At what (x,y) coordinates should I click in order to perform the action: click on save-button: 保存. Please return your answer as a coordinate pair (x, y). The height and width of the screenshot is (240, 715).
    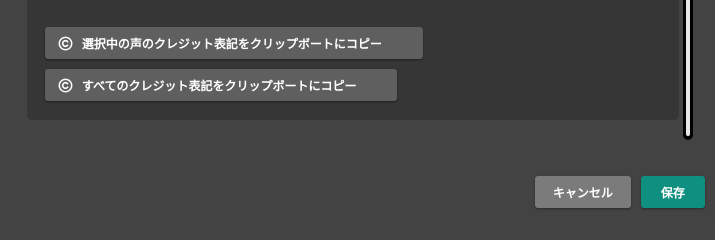
    Looking at the image, I should click on (673, 192).